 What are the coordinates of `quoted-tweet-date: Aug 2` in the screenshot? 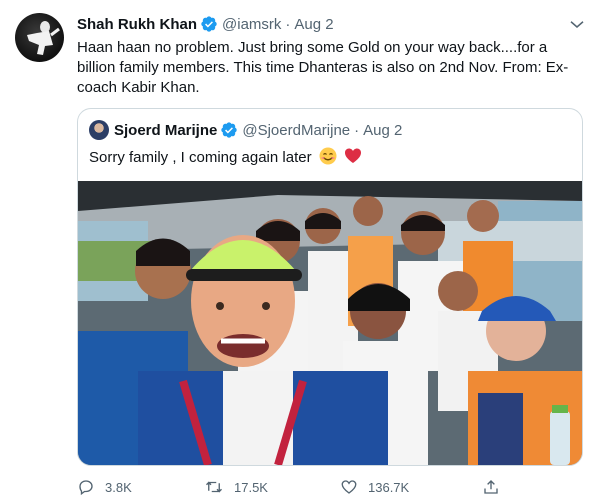 It's located at (382, 130).